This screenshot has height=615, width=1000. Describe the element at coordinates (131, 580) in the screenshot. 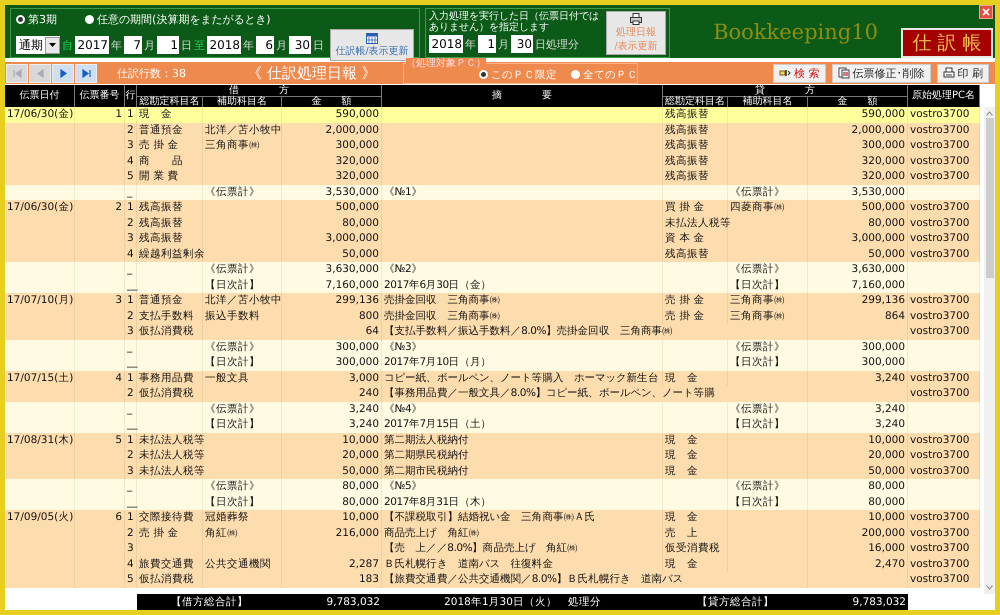

I see `table-cell: 5` at that location.